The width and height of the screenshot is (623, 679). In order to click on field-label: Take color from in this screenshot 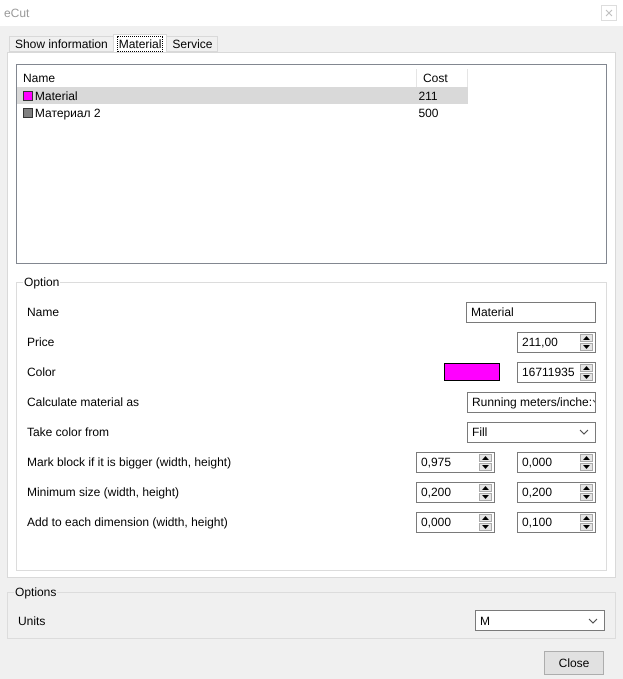, I will do `click(68, 432)`.